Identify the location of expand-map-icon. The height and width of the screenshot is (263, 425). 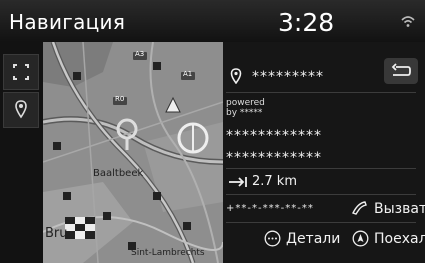
(21, 72).